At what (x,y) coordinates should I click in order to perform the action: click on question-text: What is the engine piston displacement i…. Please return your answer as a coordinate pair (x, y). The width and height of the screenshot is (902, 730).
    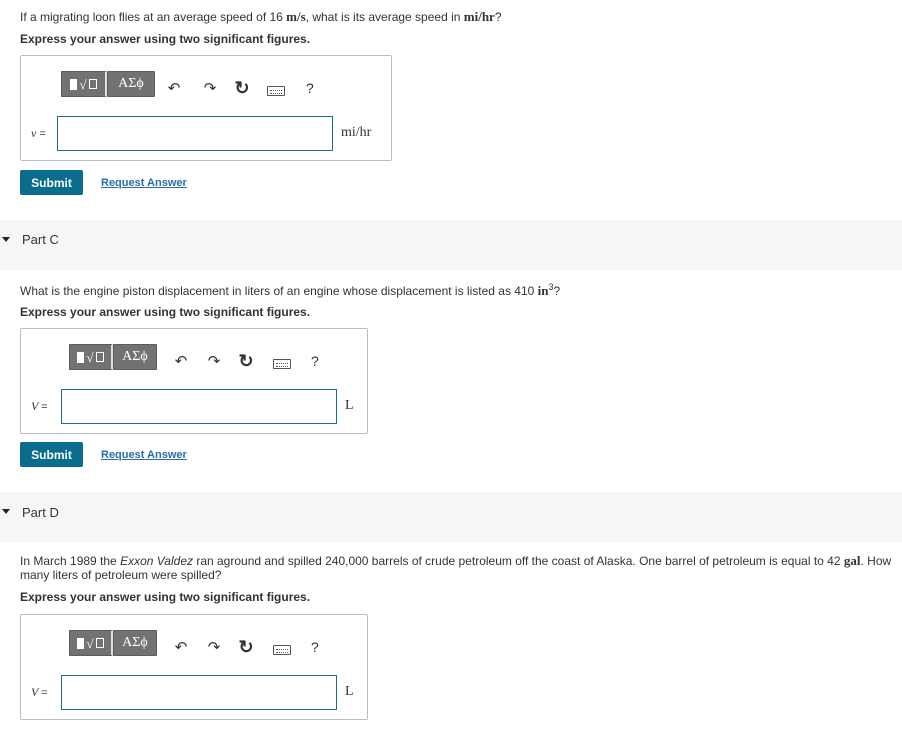
    Looking at the image, I should click on (290, 290).